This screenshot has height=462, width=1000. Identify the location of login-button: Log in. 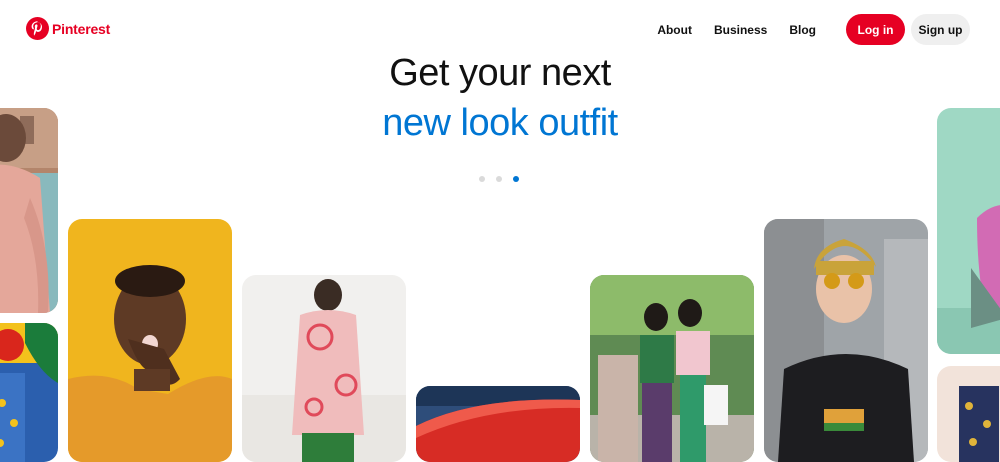
(875, 29).